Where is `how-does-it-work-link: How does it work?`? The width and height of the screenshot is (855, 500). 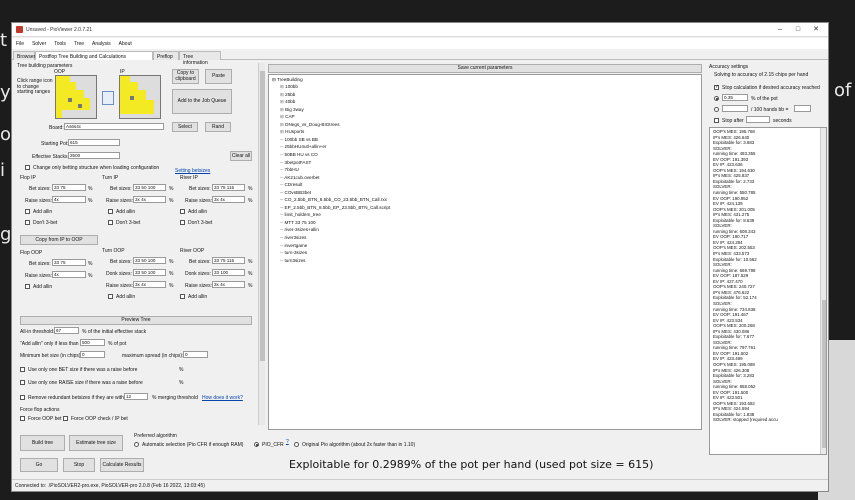 how-does-it-work-link: How does it work? is located at coordinates (222, 398).